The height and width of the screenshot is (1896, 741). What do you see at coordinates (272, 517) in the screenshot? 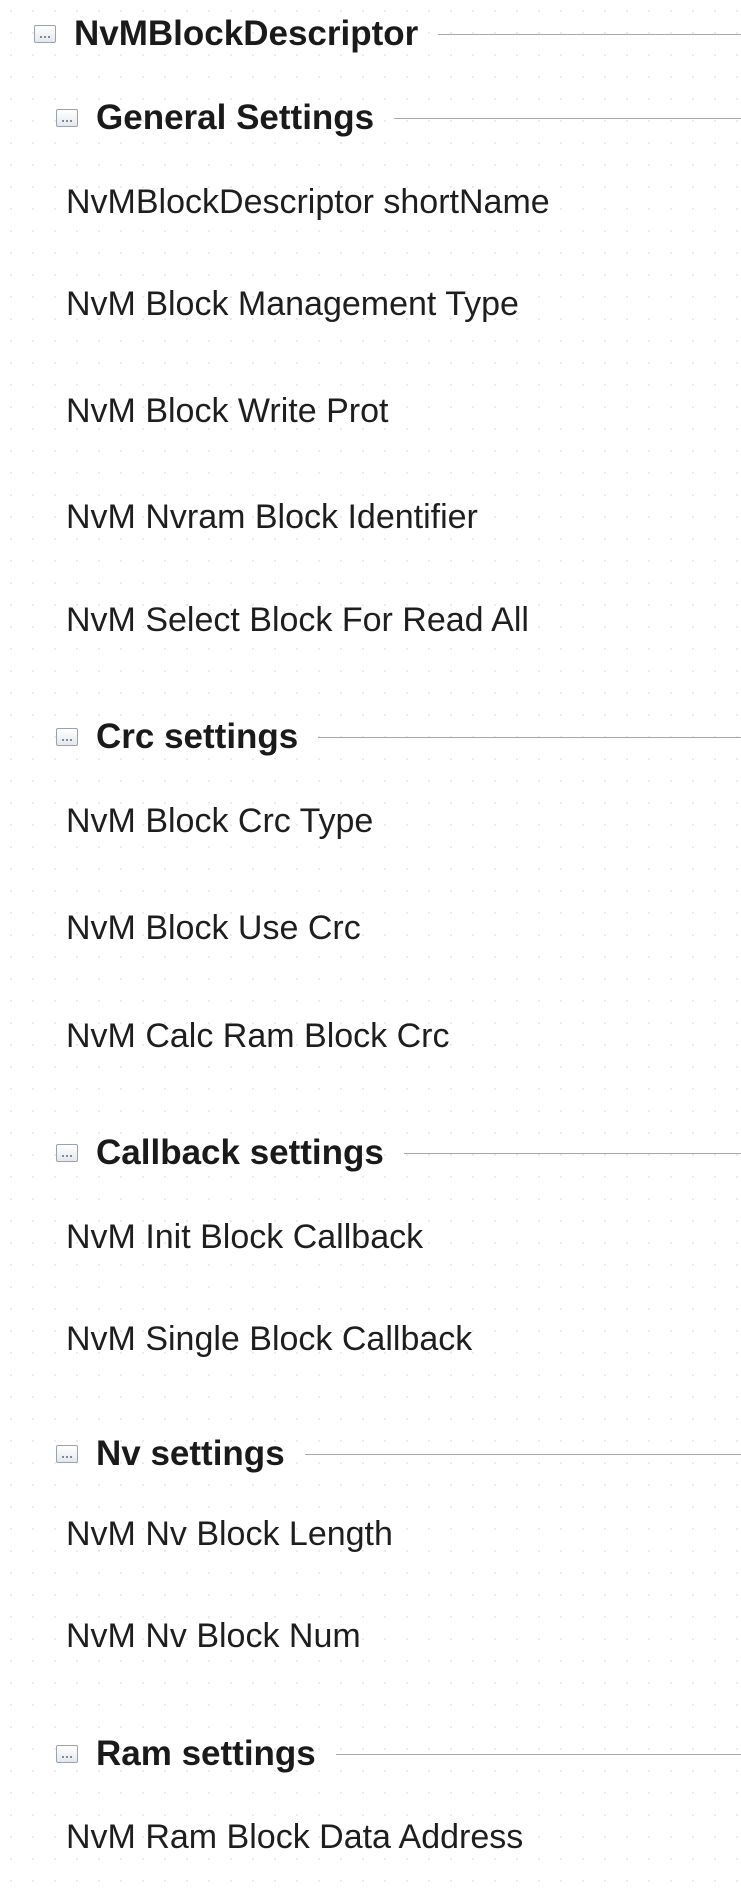
I see `property-row-nvram-block-identifier: NvM Nvram Block Identifier` at bounding box center [272, 517].